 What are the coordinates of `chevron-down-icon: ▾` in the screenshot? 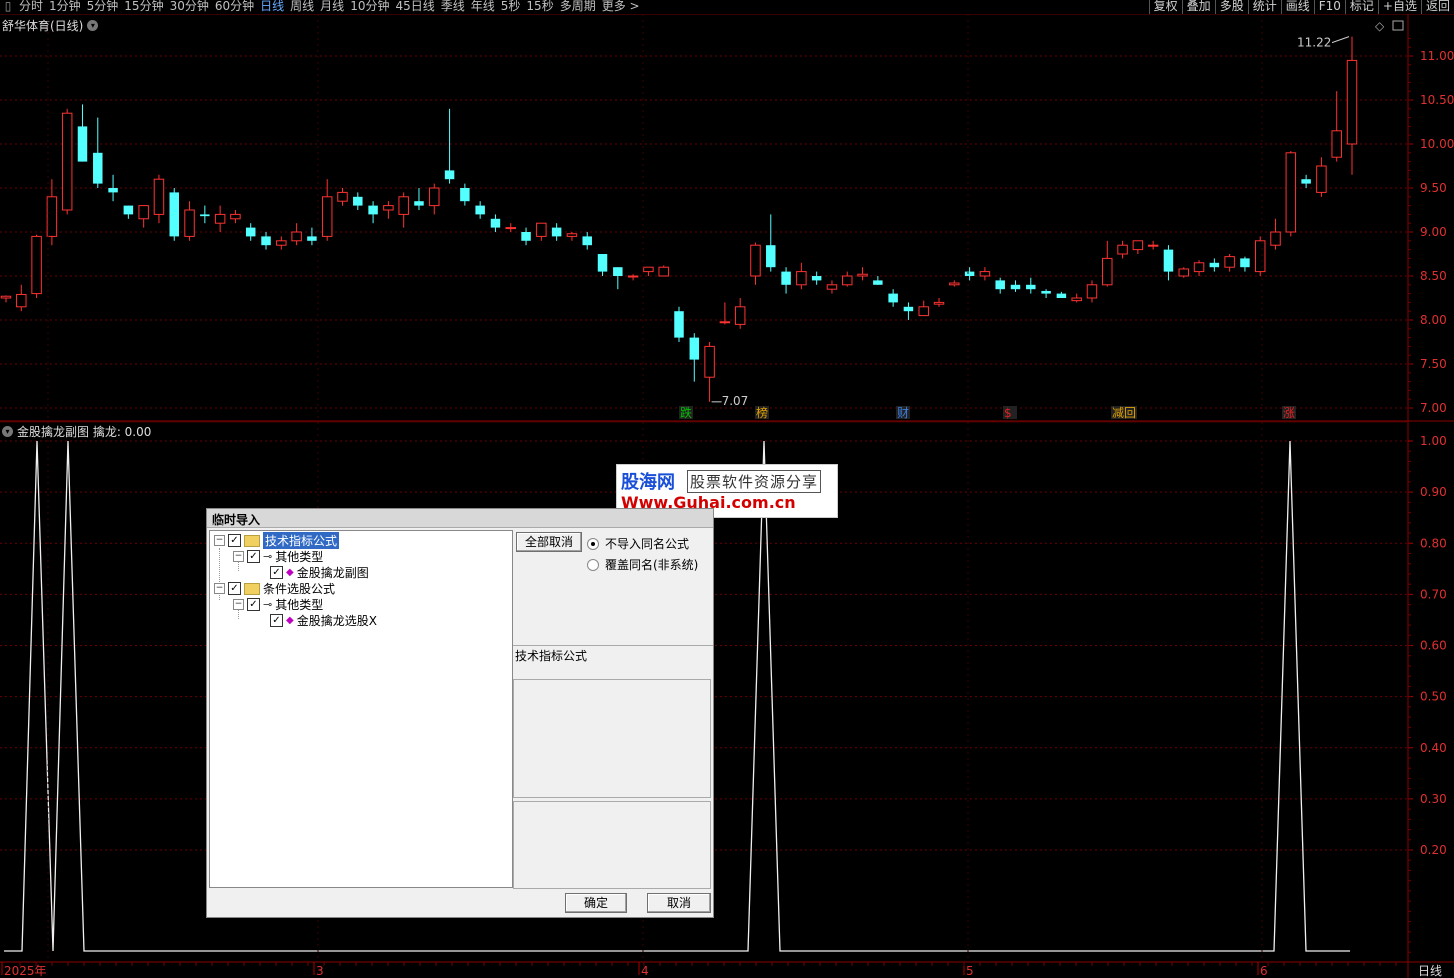 It's located at (7, 431).